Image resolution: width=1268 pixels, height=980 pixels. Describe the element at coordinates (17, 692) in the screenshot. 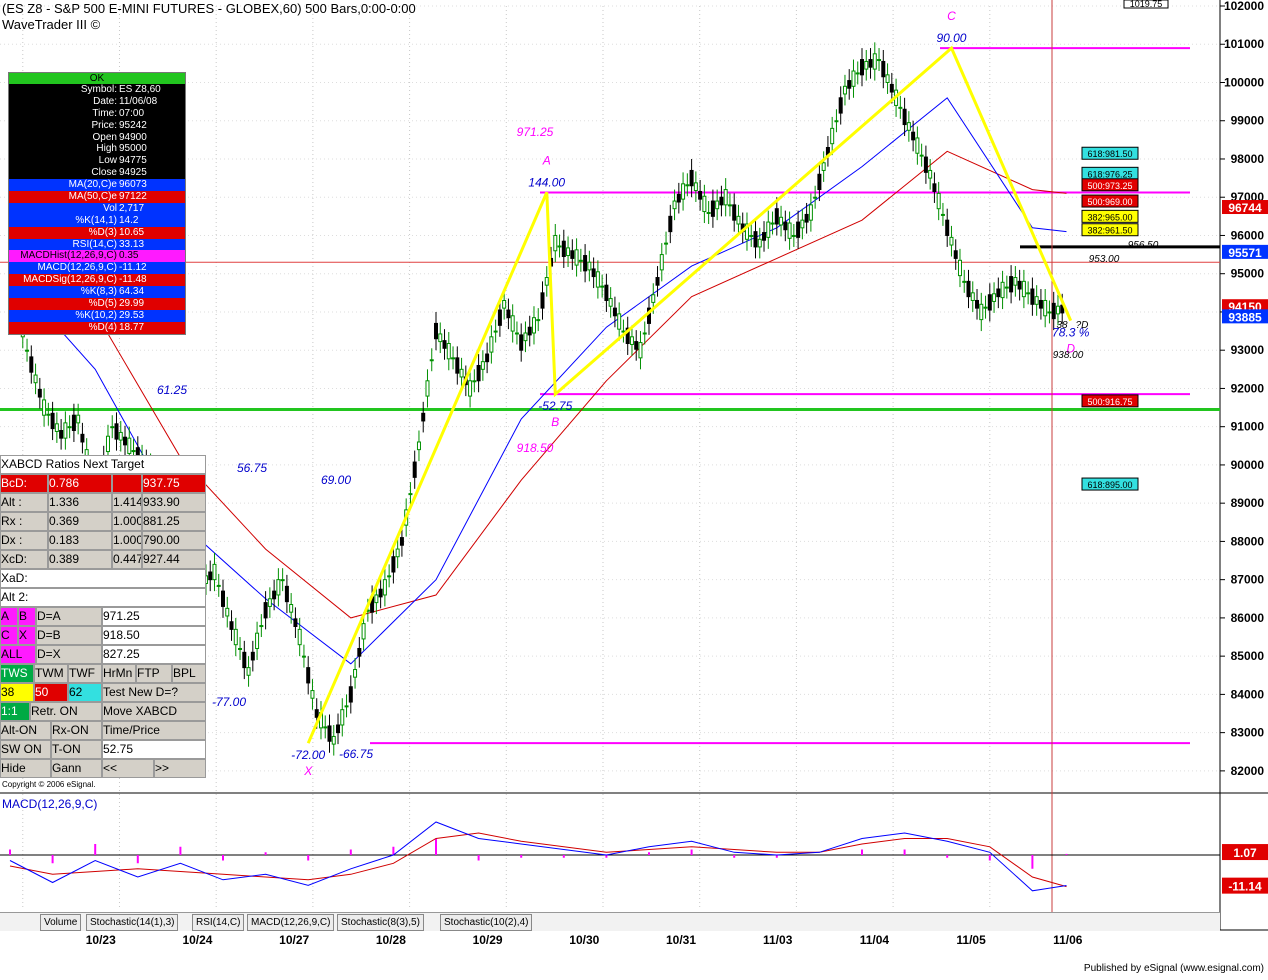

I see `fib-38-button: 38` at that location.